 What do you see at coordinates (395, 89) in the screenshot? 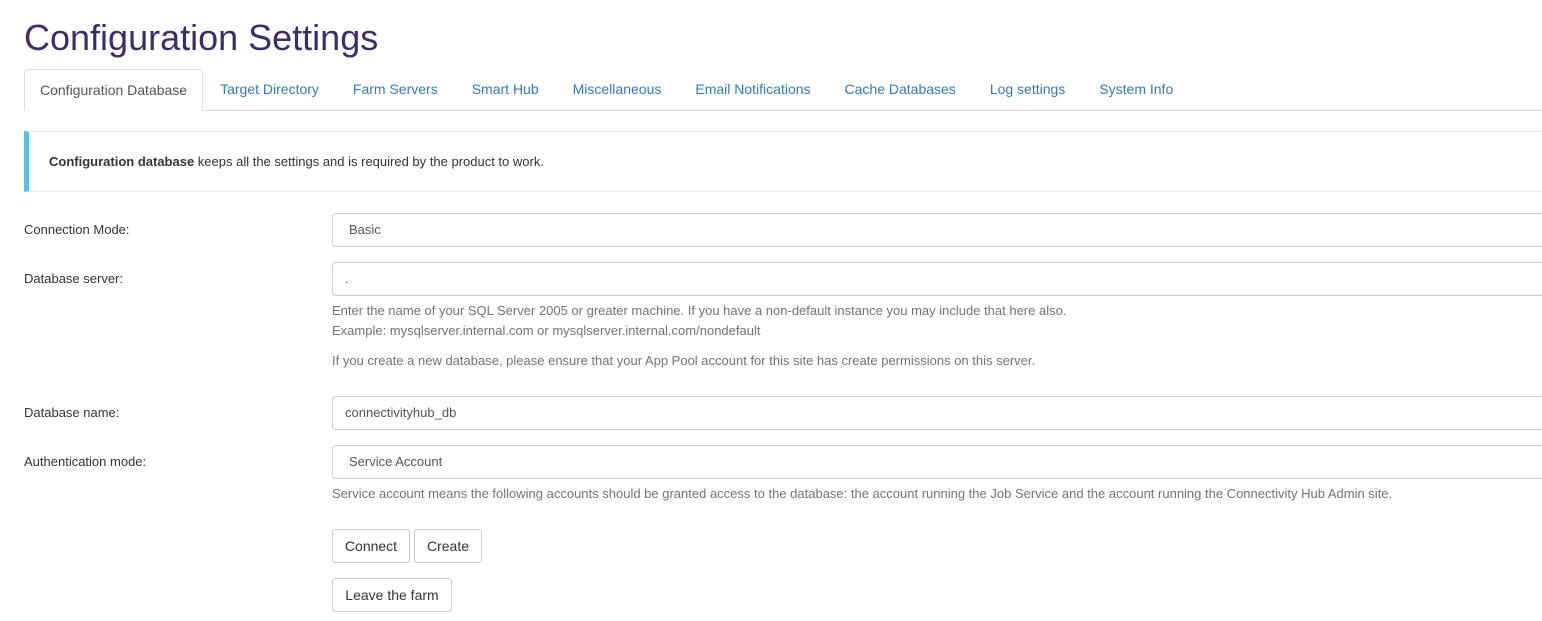
I see `tab-farm-servers: Farm Servers` at bounding box center [395, 89].